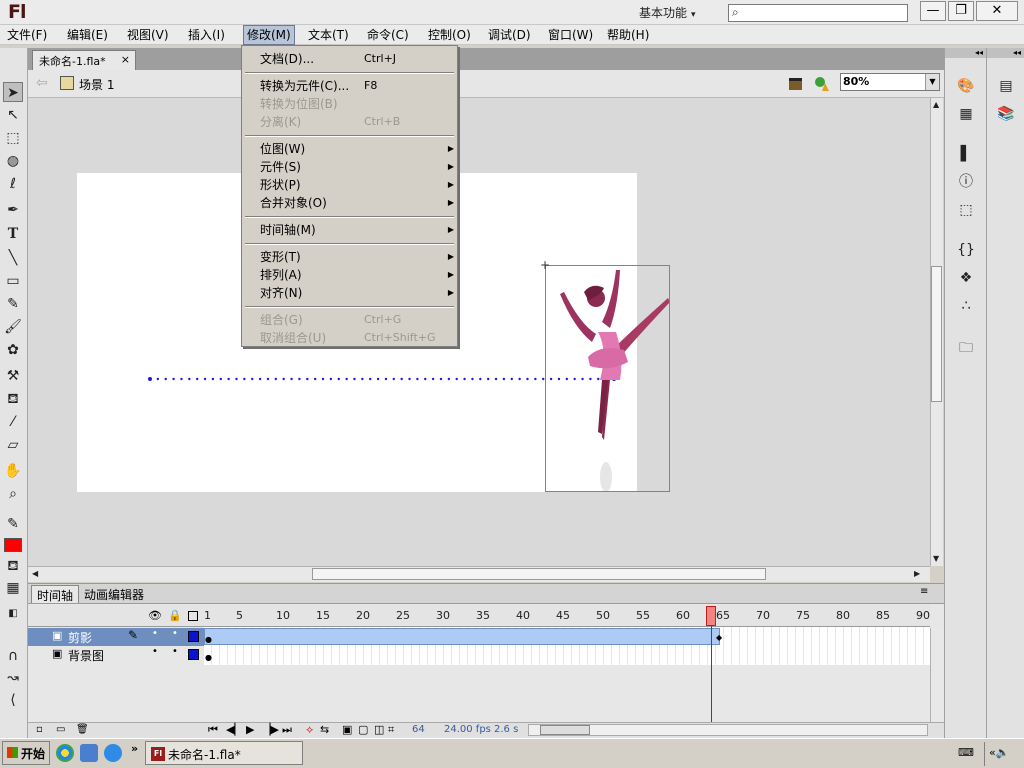  What do you see at coordinates (966, 278) in the screenshot?
I see `components-panel-icon: ❖` at bounding box center [966, 278].